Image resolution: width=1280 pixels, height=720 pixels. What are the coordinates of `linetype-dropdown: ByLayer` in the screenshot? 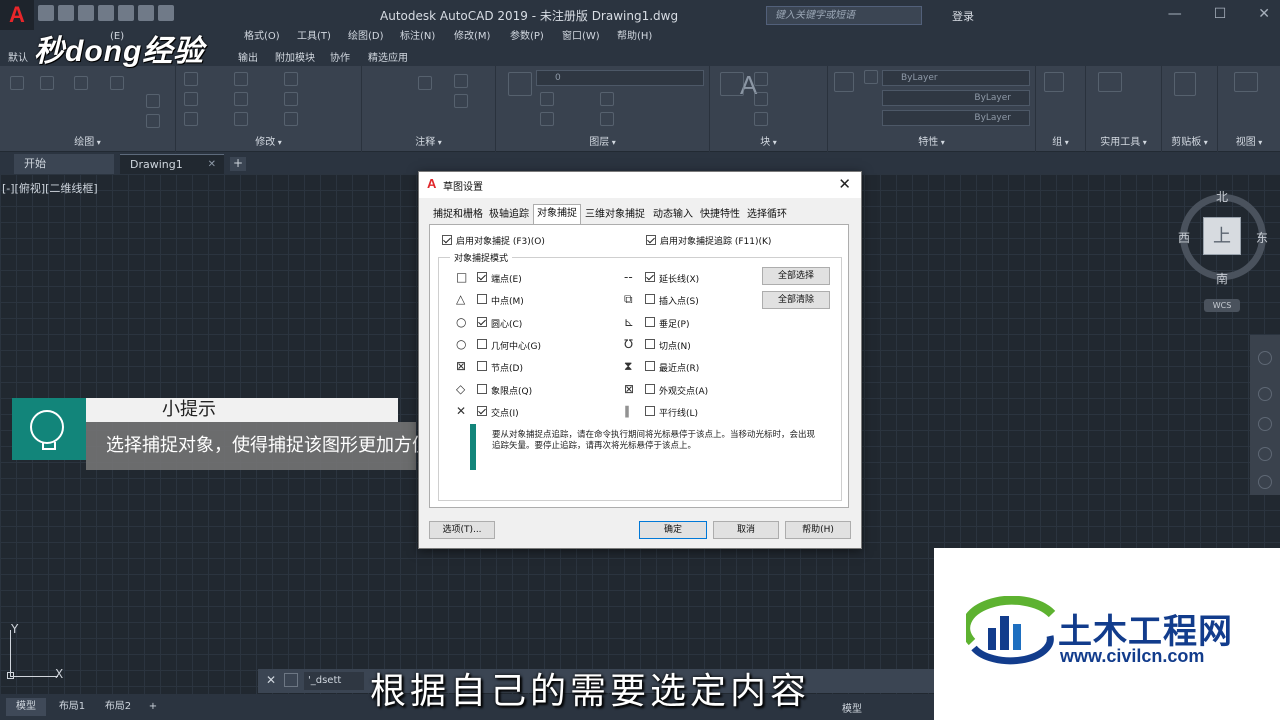 It's located at (956, 98).